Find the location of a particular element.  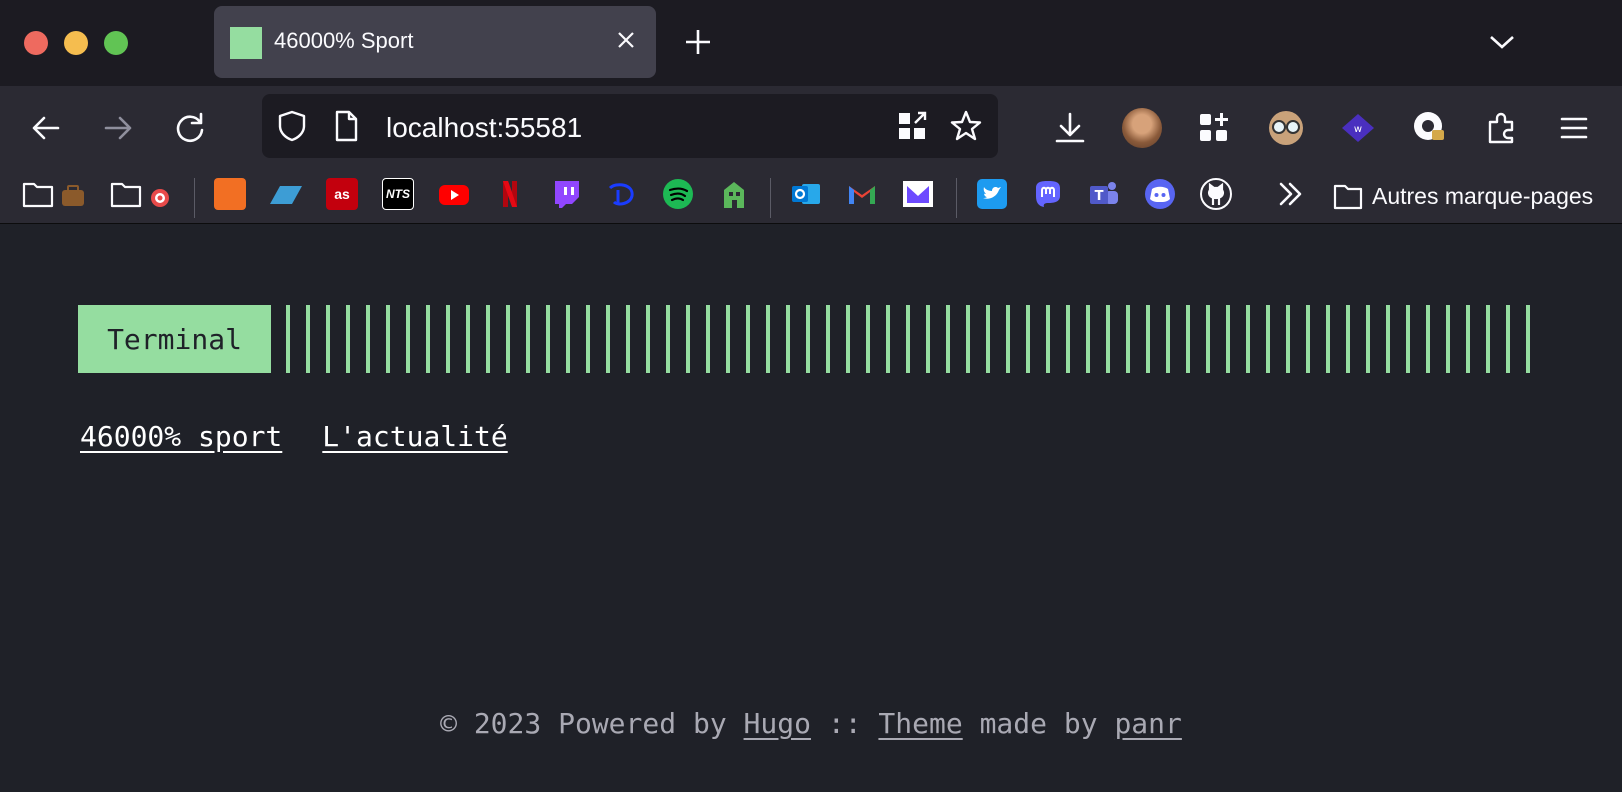

main-menu: 46000% sport L'actualité is located at coordinates (294, 436).